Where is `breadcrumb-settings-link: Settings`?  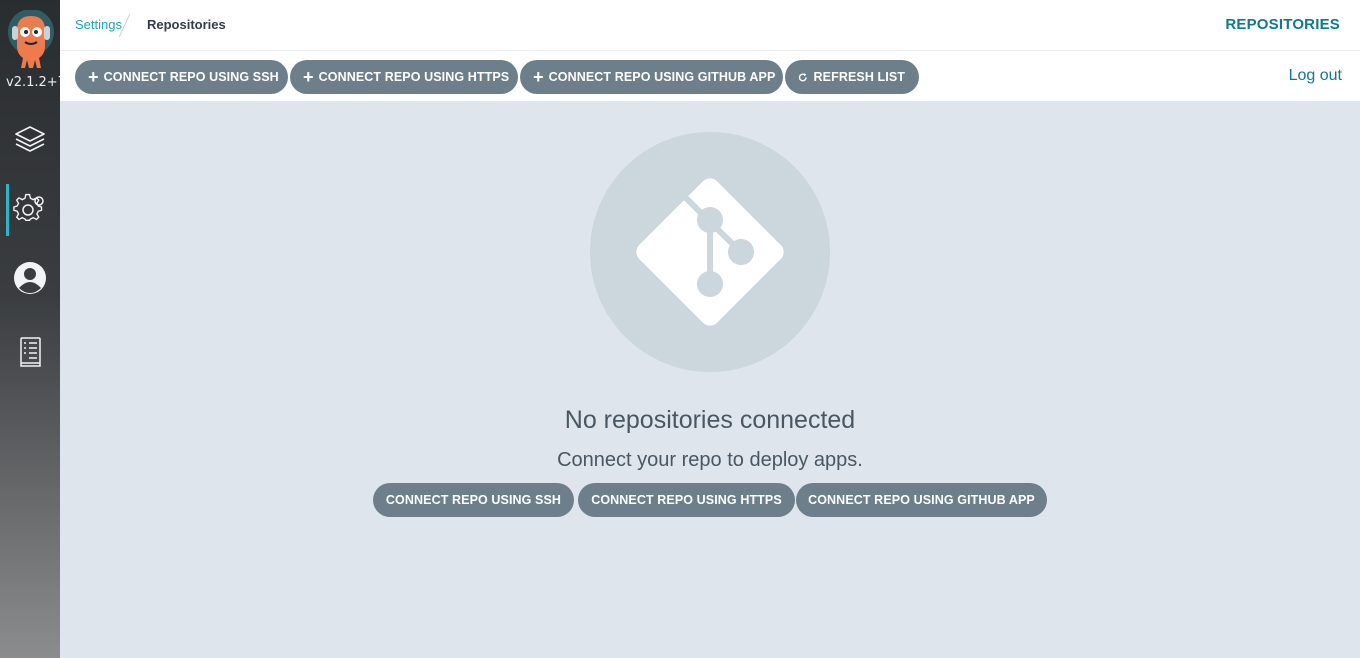
breadcrumb-settings-link: Settings is located at coordinates (98, 24).